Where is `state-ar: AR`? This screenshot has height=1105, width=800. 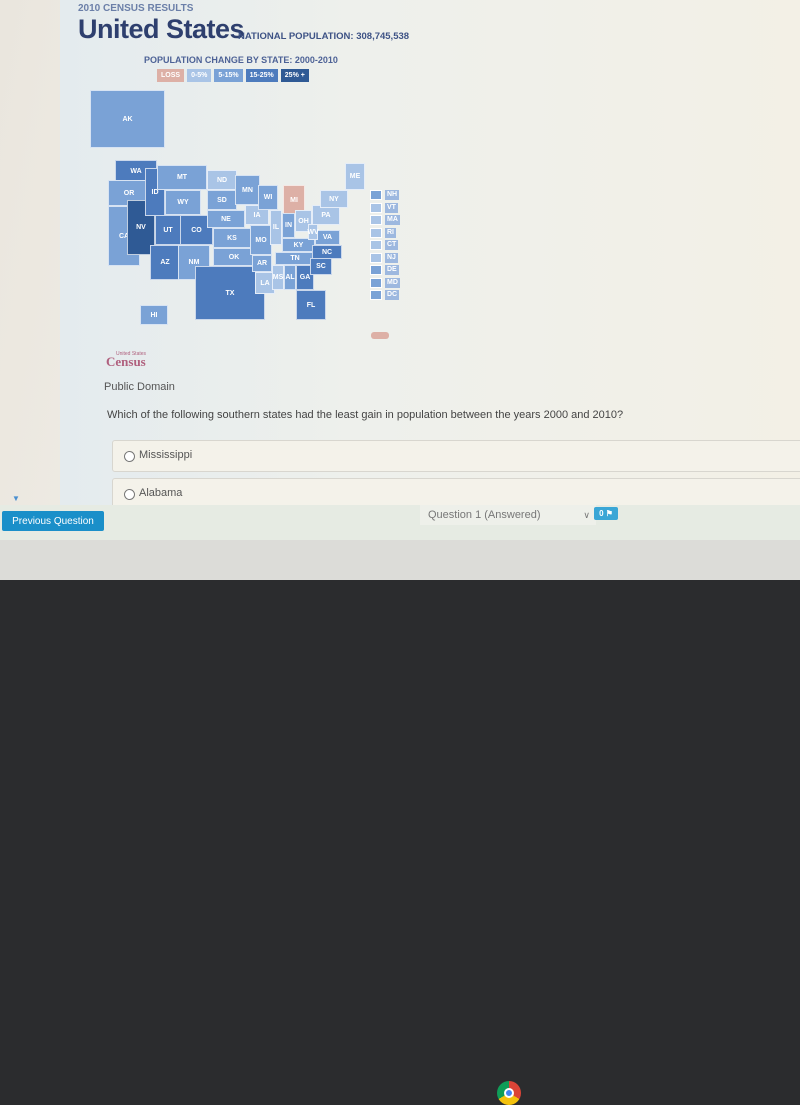
state-ar: AR is located at coordinates (262, 263).